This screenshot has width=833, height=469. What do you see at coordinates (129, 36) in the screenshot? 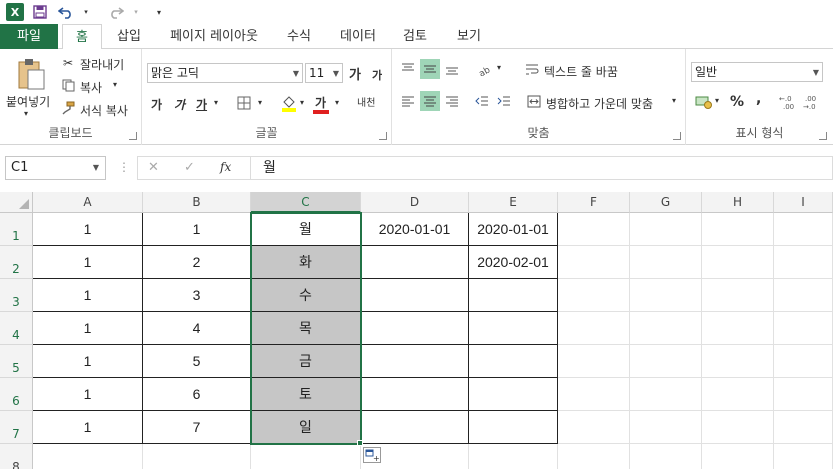
I see `tab-insert: 삽입` at bounding box center [129, 36].